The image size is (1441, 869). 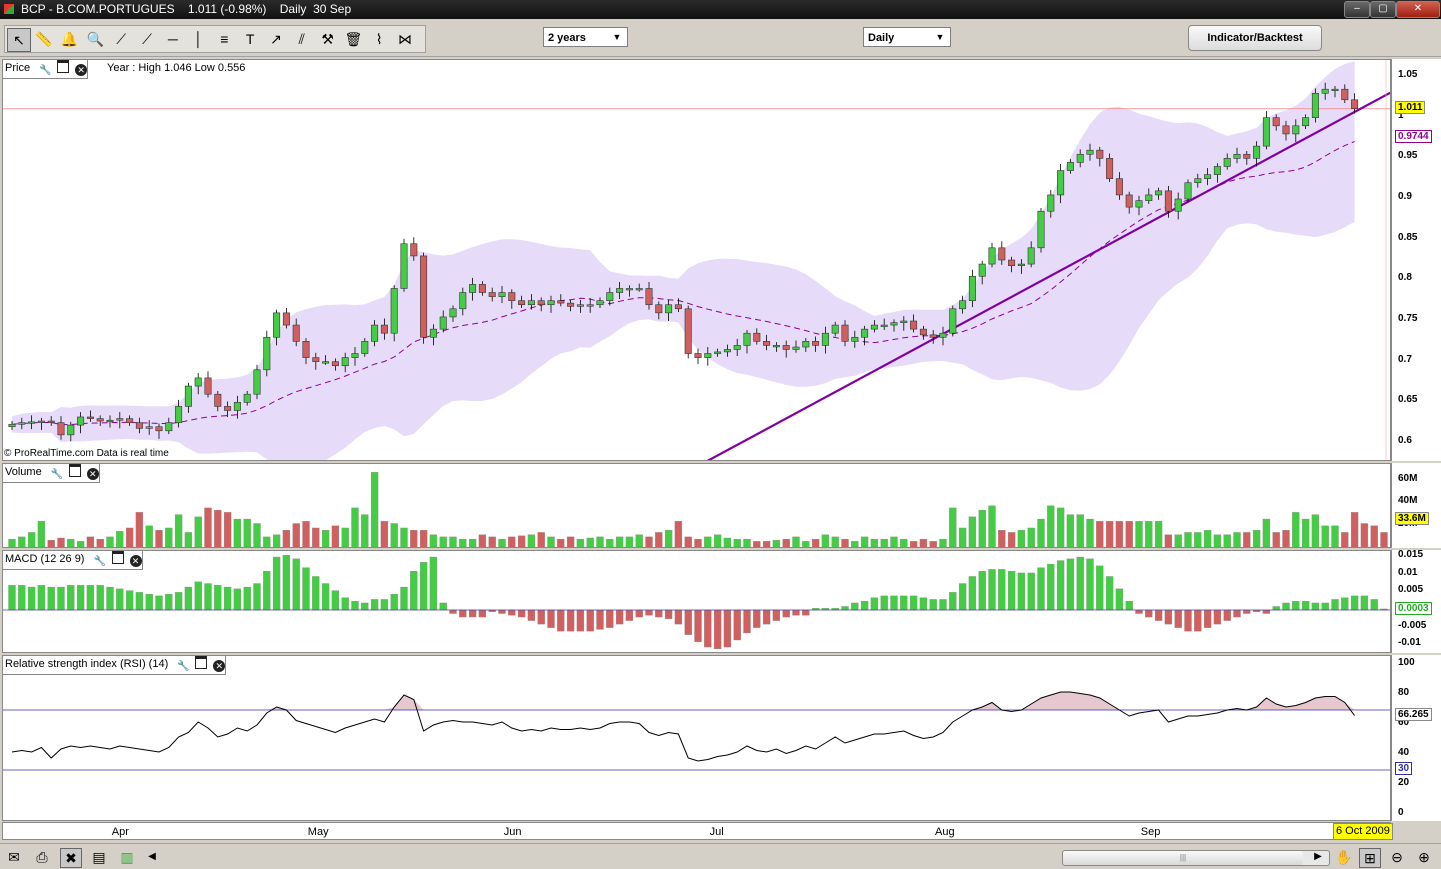 I want to click on rsi-tick-label: 80, so click(x=1404, y=692).